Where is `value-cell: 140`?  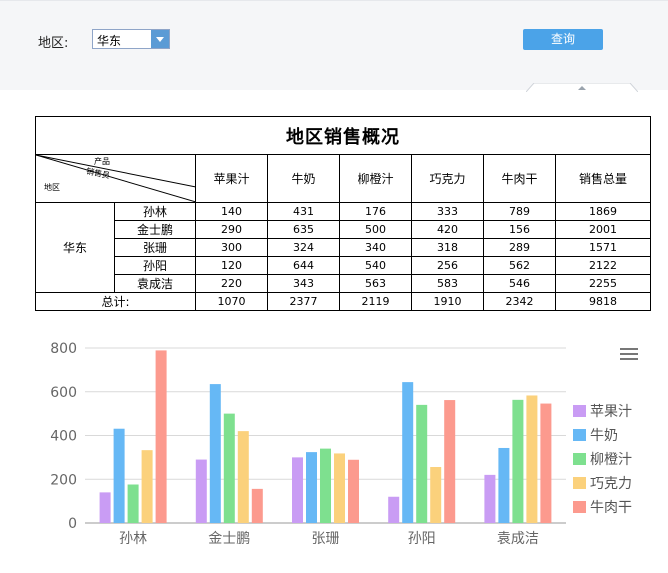 value-cell: 140 is located at coordinates (231, 211).